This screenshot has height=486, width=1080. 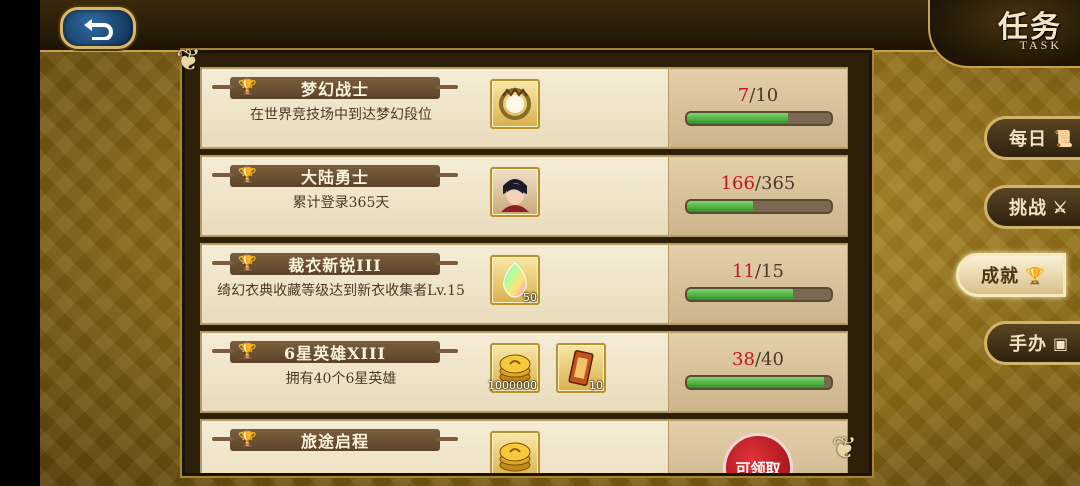 What do you see at coordinates (737, 183) in the screenshot?
I see `progress-current: 166` at bounding box center [737, 183].